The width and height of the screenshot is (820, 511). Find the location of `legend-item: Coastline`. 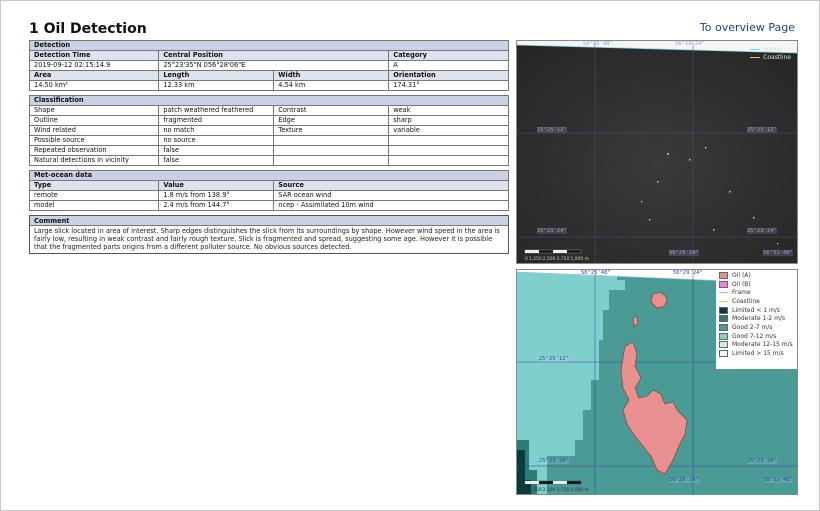

legend-item: Coastline is located at coordinates (757, 301).